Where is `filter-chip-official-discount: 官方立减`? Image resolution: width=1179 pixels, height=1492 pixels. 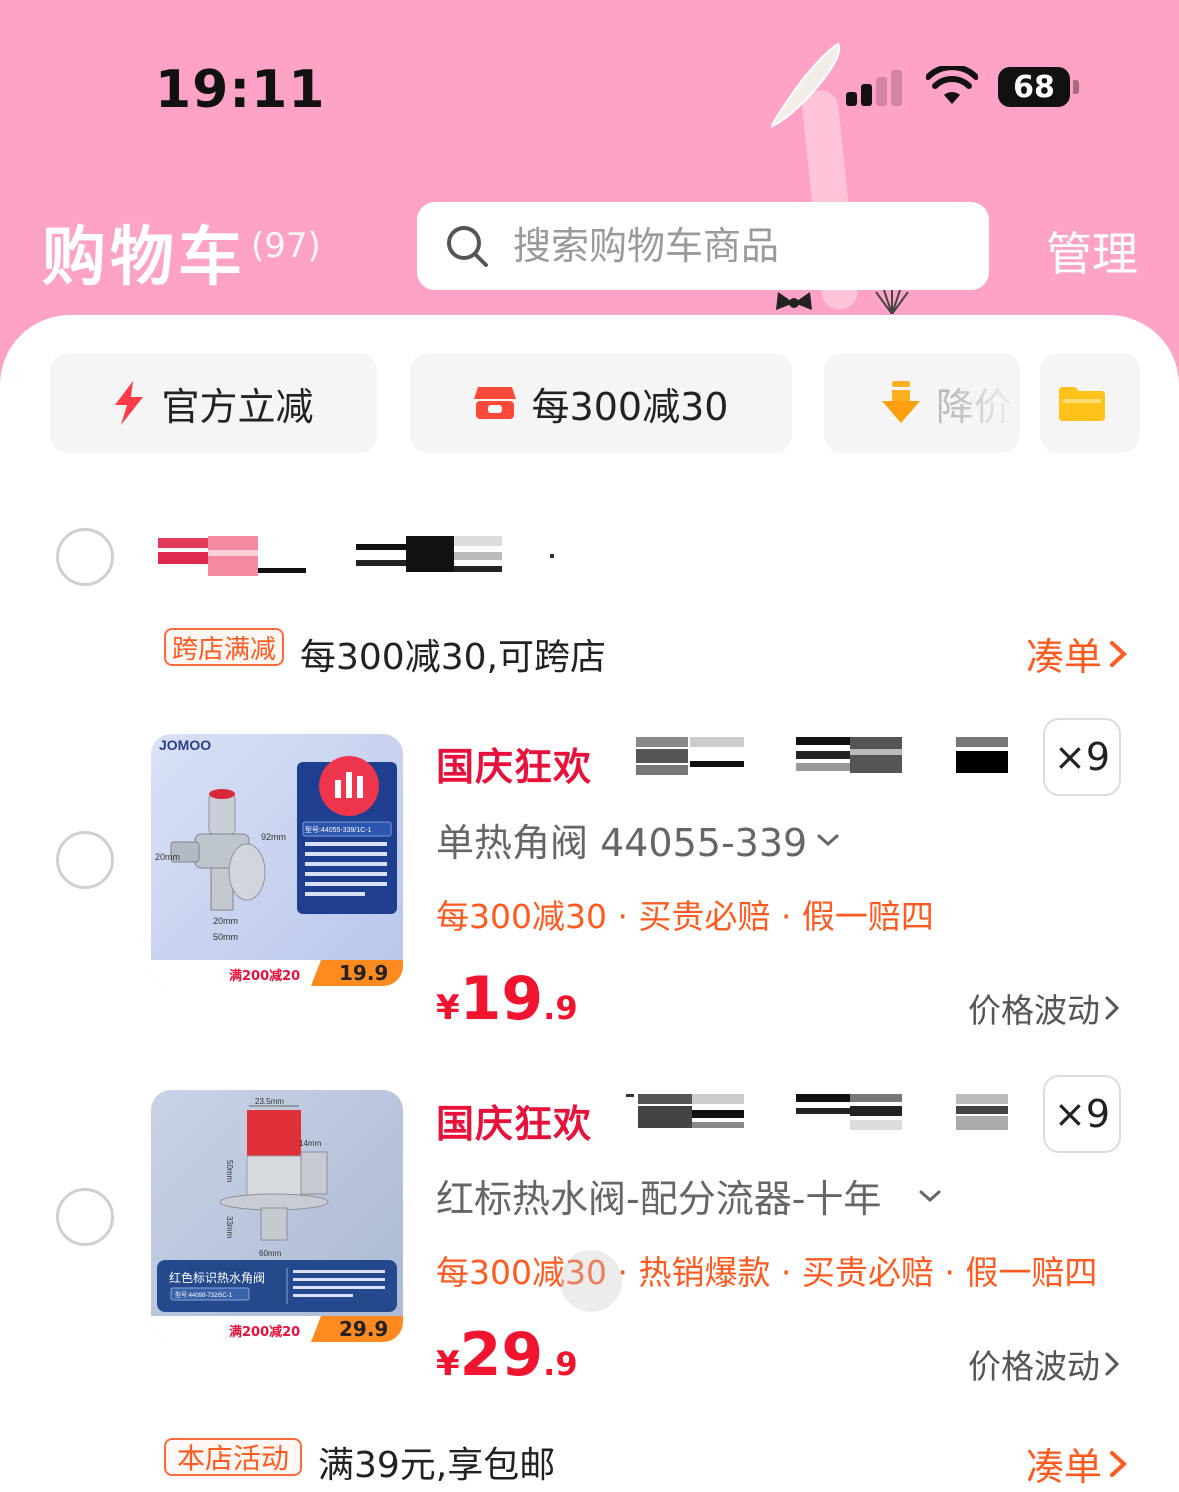
filter-chip-official-discount: 官方立减 is located at coordinates (213, 403).